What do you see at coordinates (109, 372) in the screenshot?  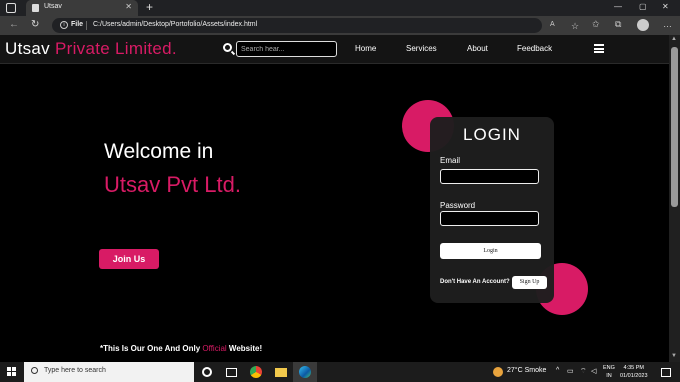 I see `taskbar-search-box: Type here to search` at bounding box center [109, 372].